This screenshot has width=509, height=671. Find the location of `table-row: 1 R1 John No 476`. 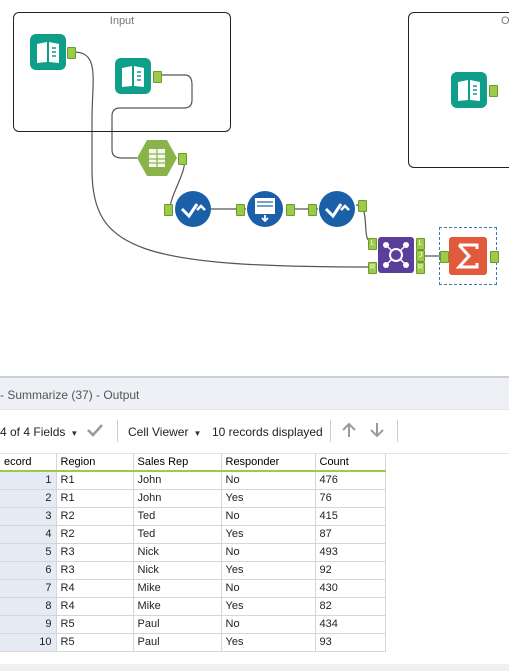

table-row: 1 R1 John No 476 is located at coordinates (193, 480).